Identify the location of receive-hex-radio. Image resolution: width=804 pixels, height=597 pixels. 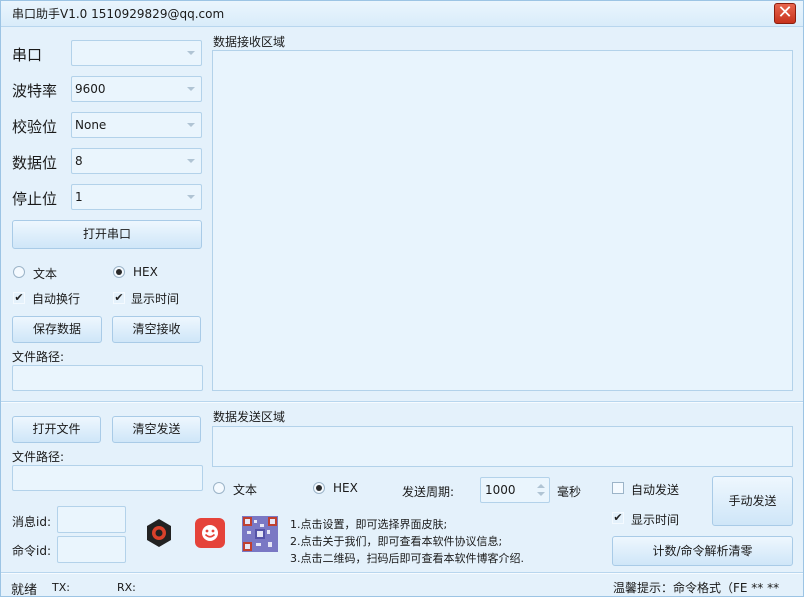
(119, 272).